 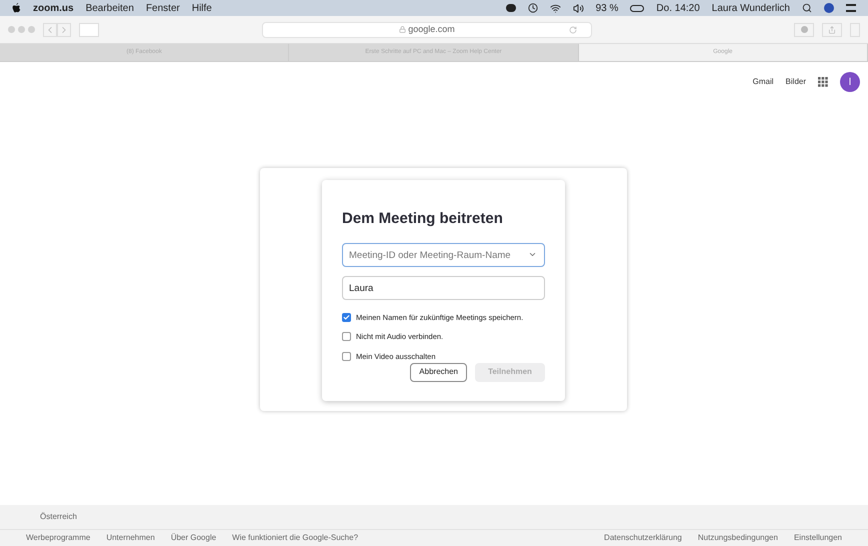 I want to click on footer-link: Über Google, so click(x=193, y=538).